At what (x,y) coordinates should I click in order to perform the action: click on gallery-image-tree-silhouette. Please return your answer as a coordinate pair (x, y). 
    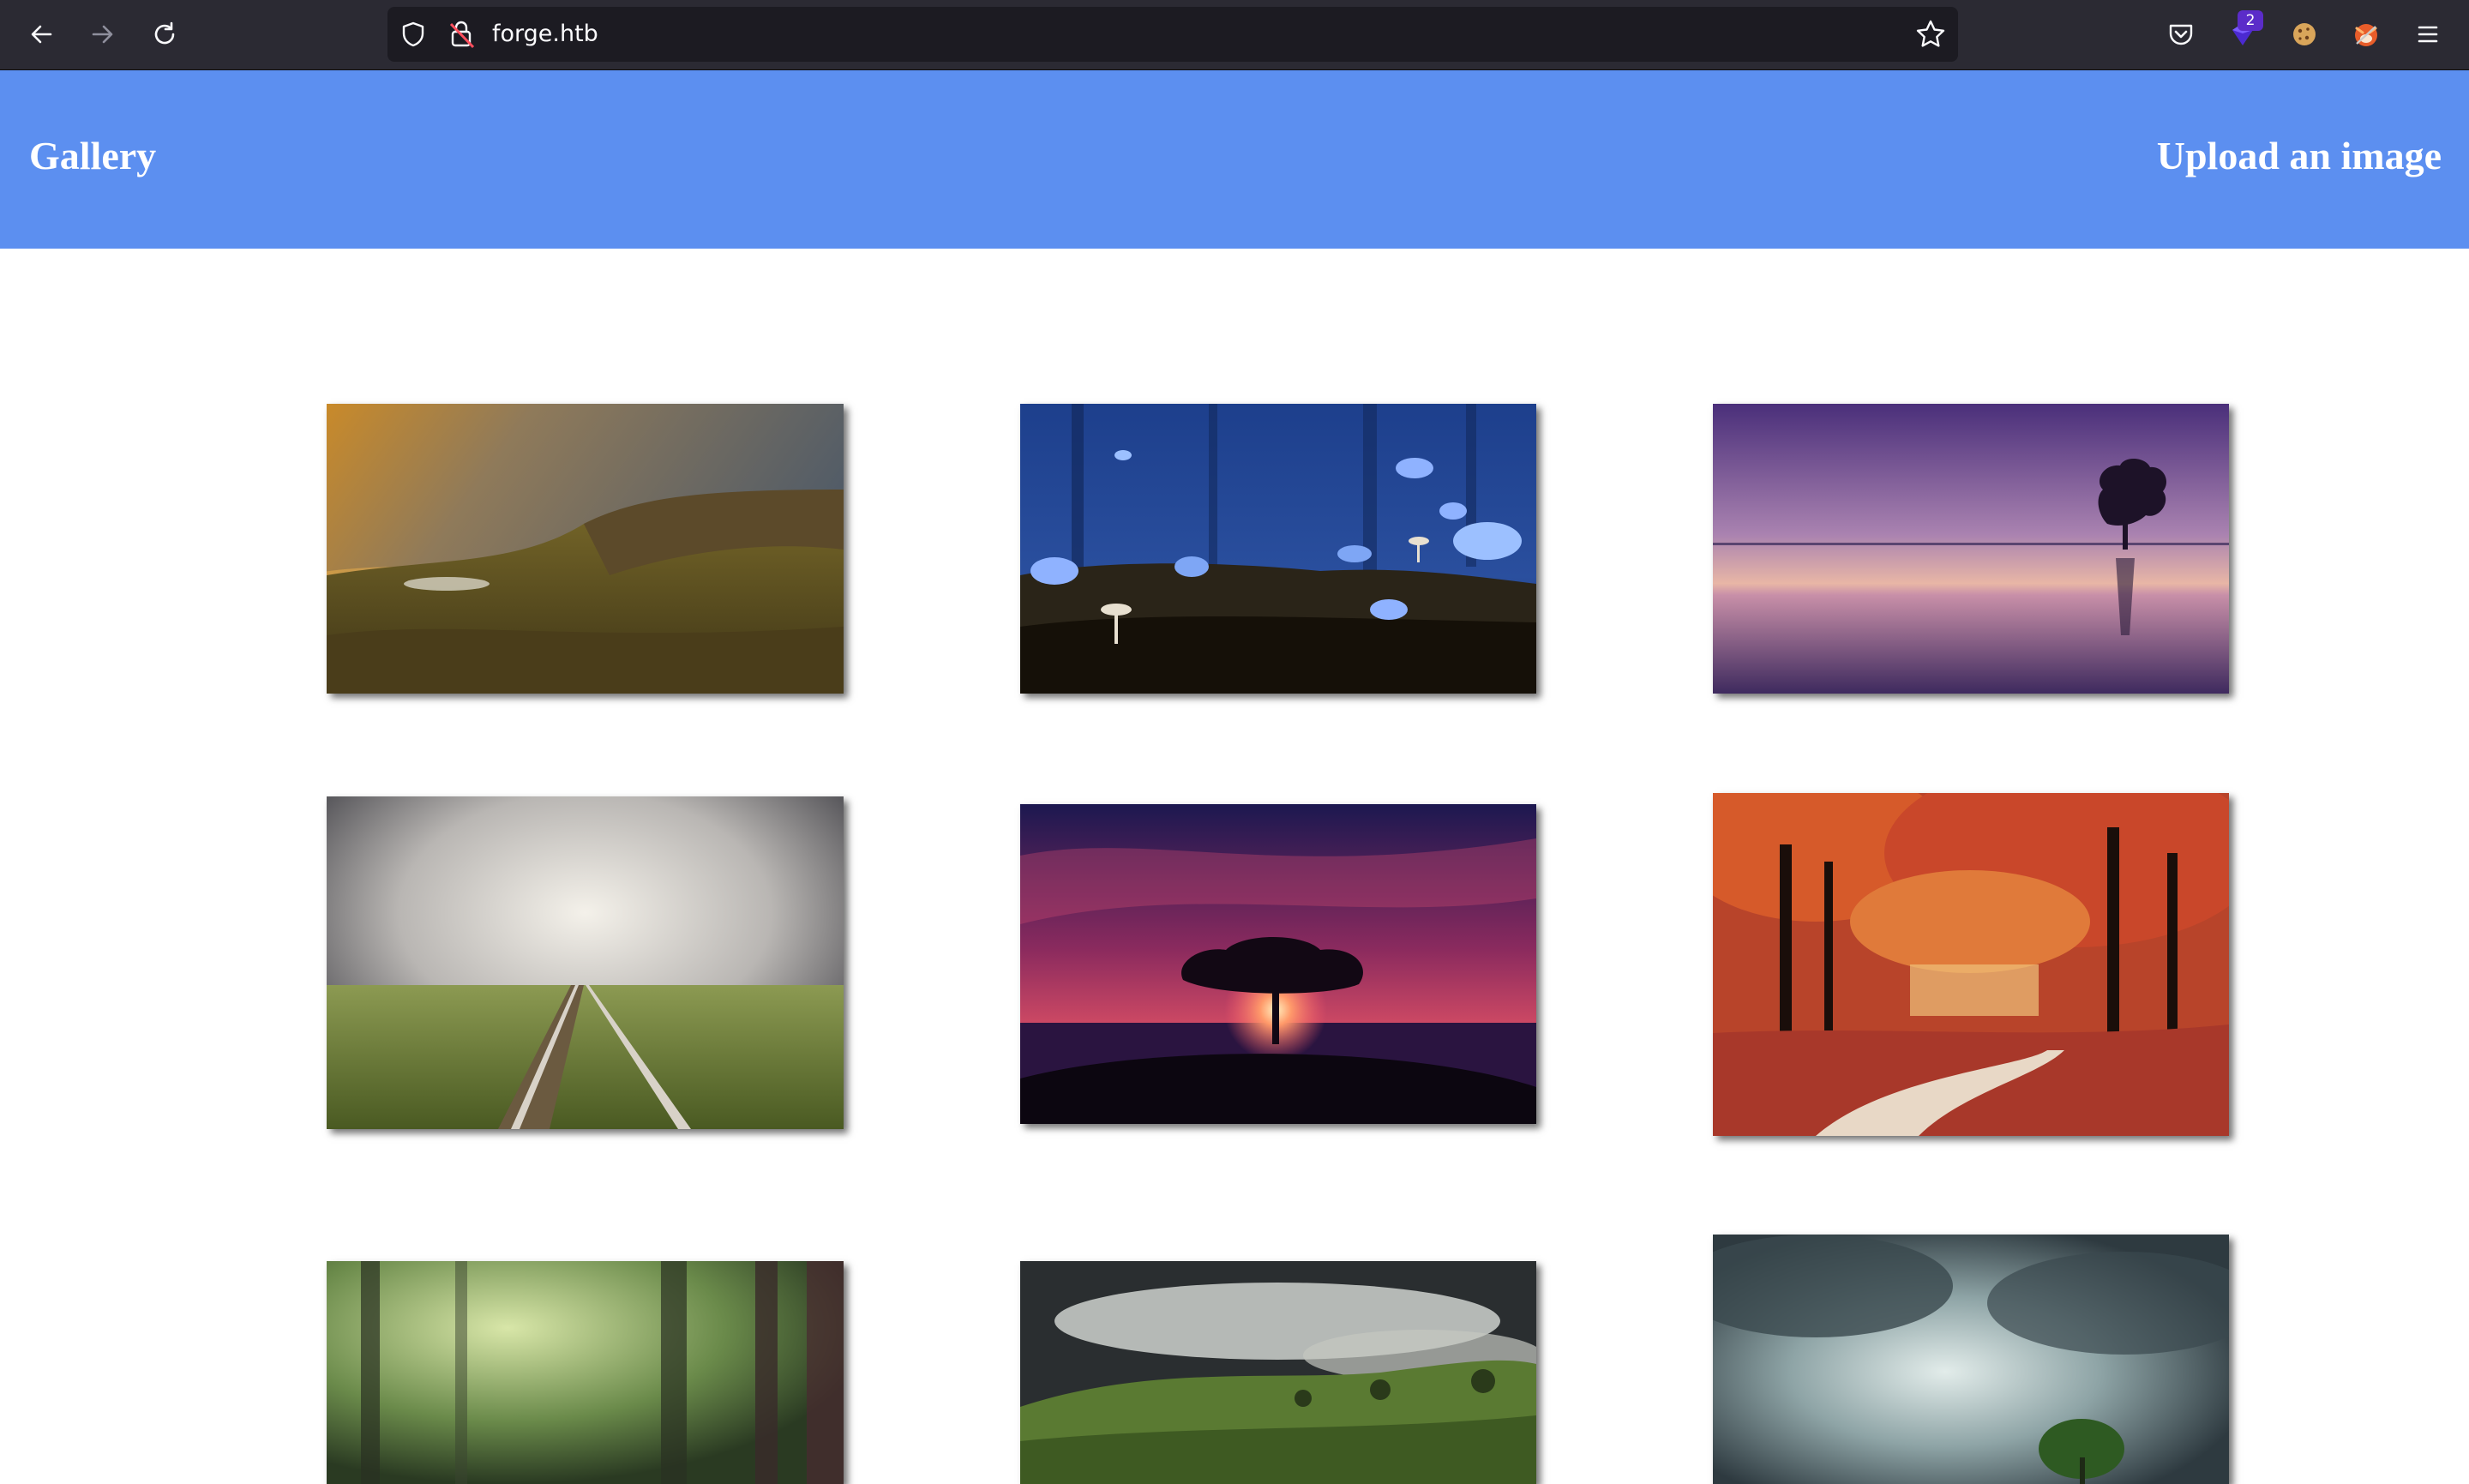
    Looking at the image, I should click on (1278, 964).